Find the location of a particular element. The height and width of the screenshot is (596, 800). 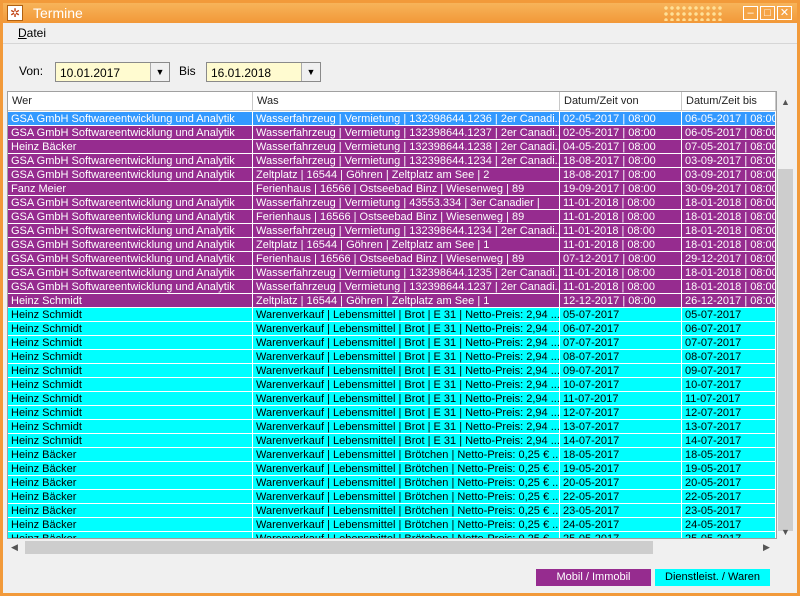

cell-von: 18-05-2017 is located at coordinates (621, 455).